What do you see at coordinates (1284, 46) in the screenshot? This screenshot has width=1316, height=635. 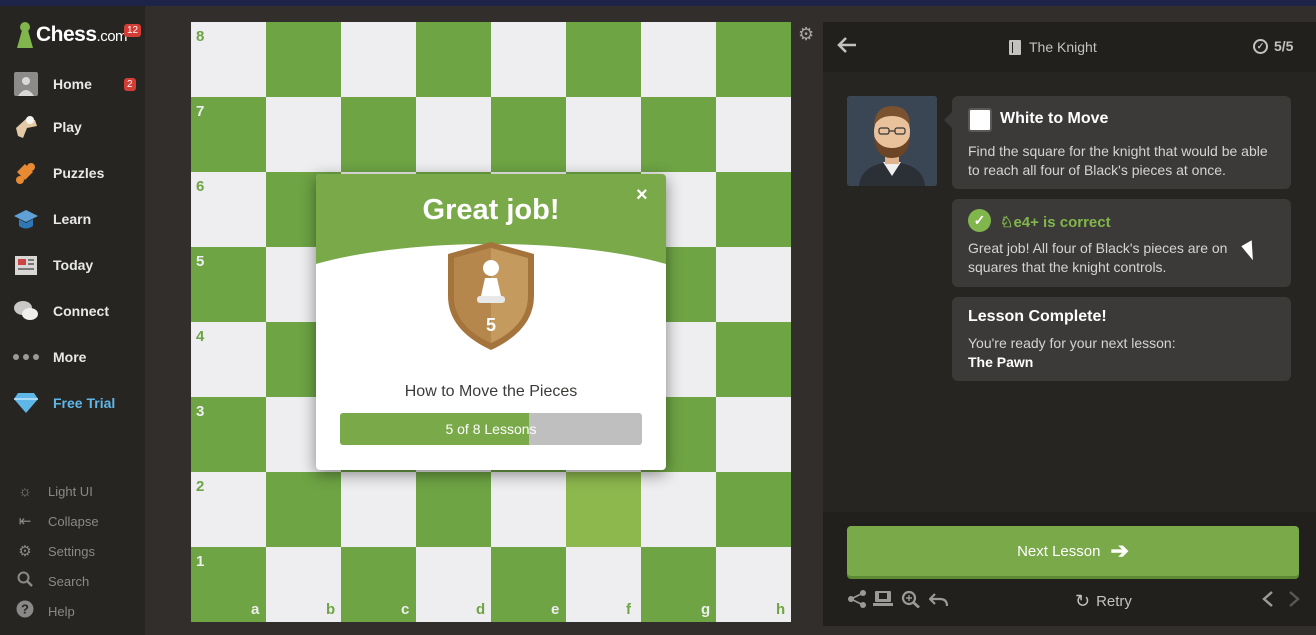 I see `lesson-count-text: 5/5` at bounding box center [1284, 46].